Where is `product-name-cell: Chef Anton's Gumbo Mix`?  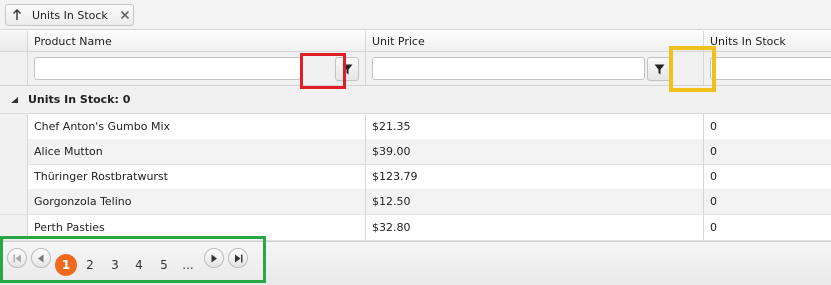 product-name-cell: Chef Anton's Gumbo Mix is located at coordinates (197, 126).